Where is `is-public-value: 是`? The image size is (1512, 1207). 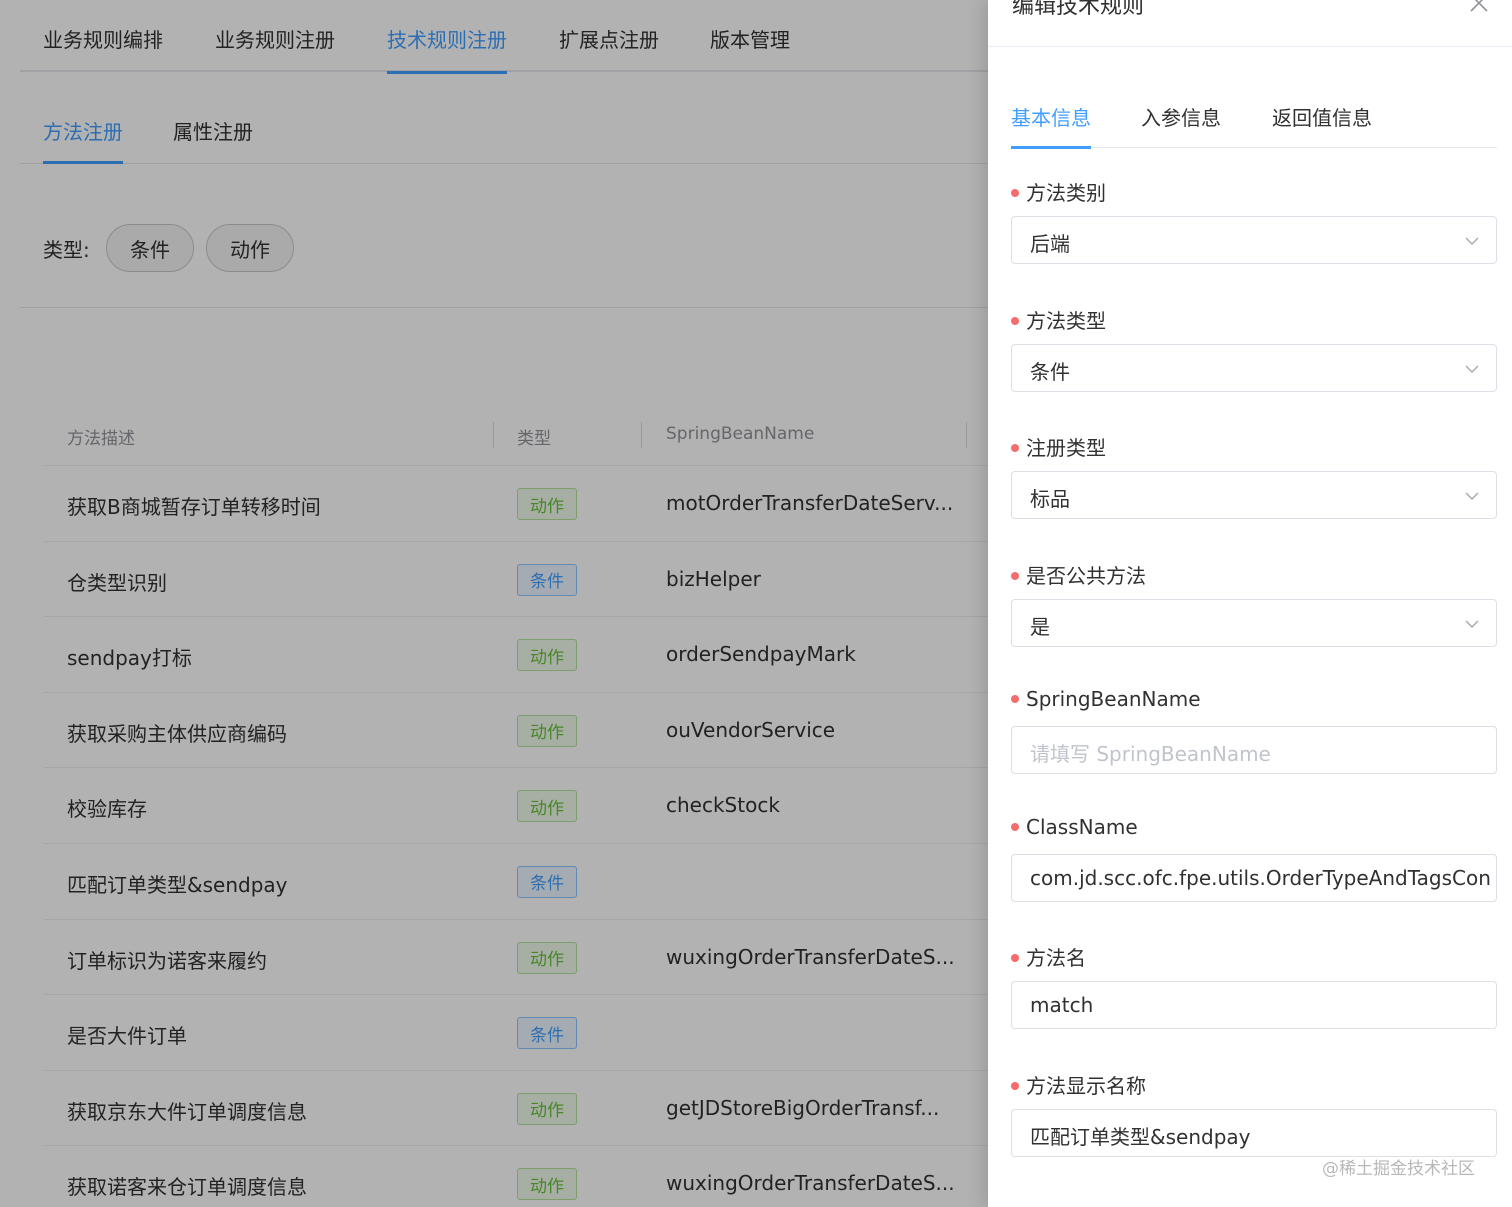 is-public-value: 是 is located at coordinates (1040, 627).